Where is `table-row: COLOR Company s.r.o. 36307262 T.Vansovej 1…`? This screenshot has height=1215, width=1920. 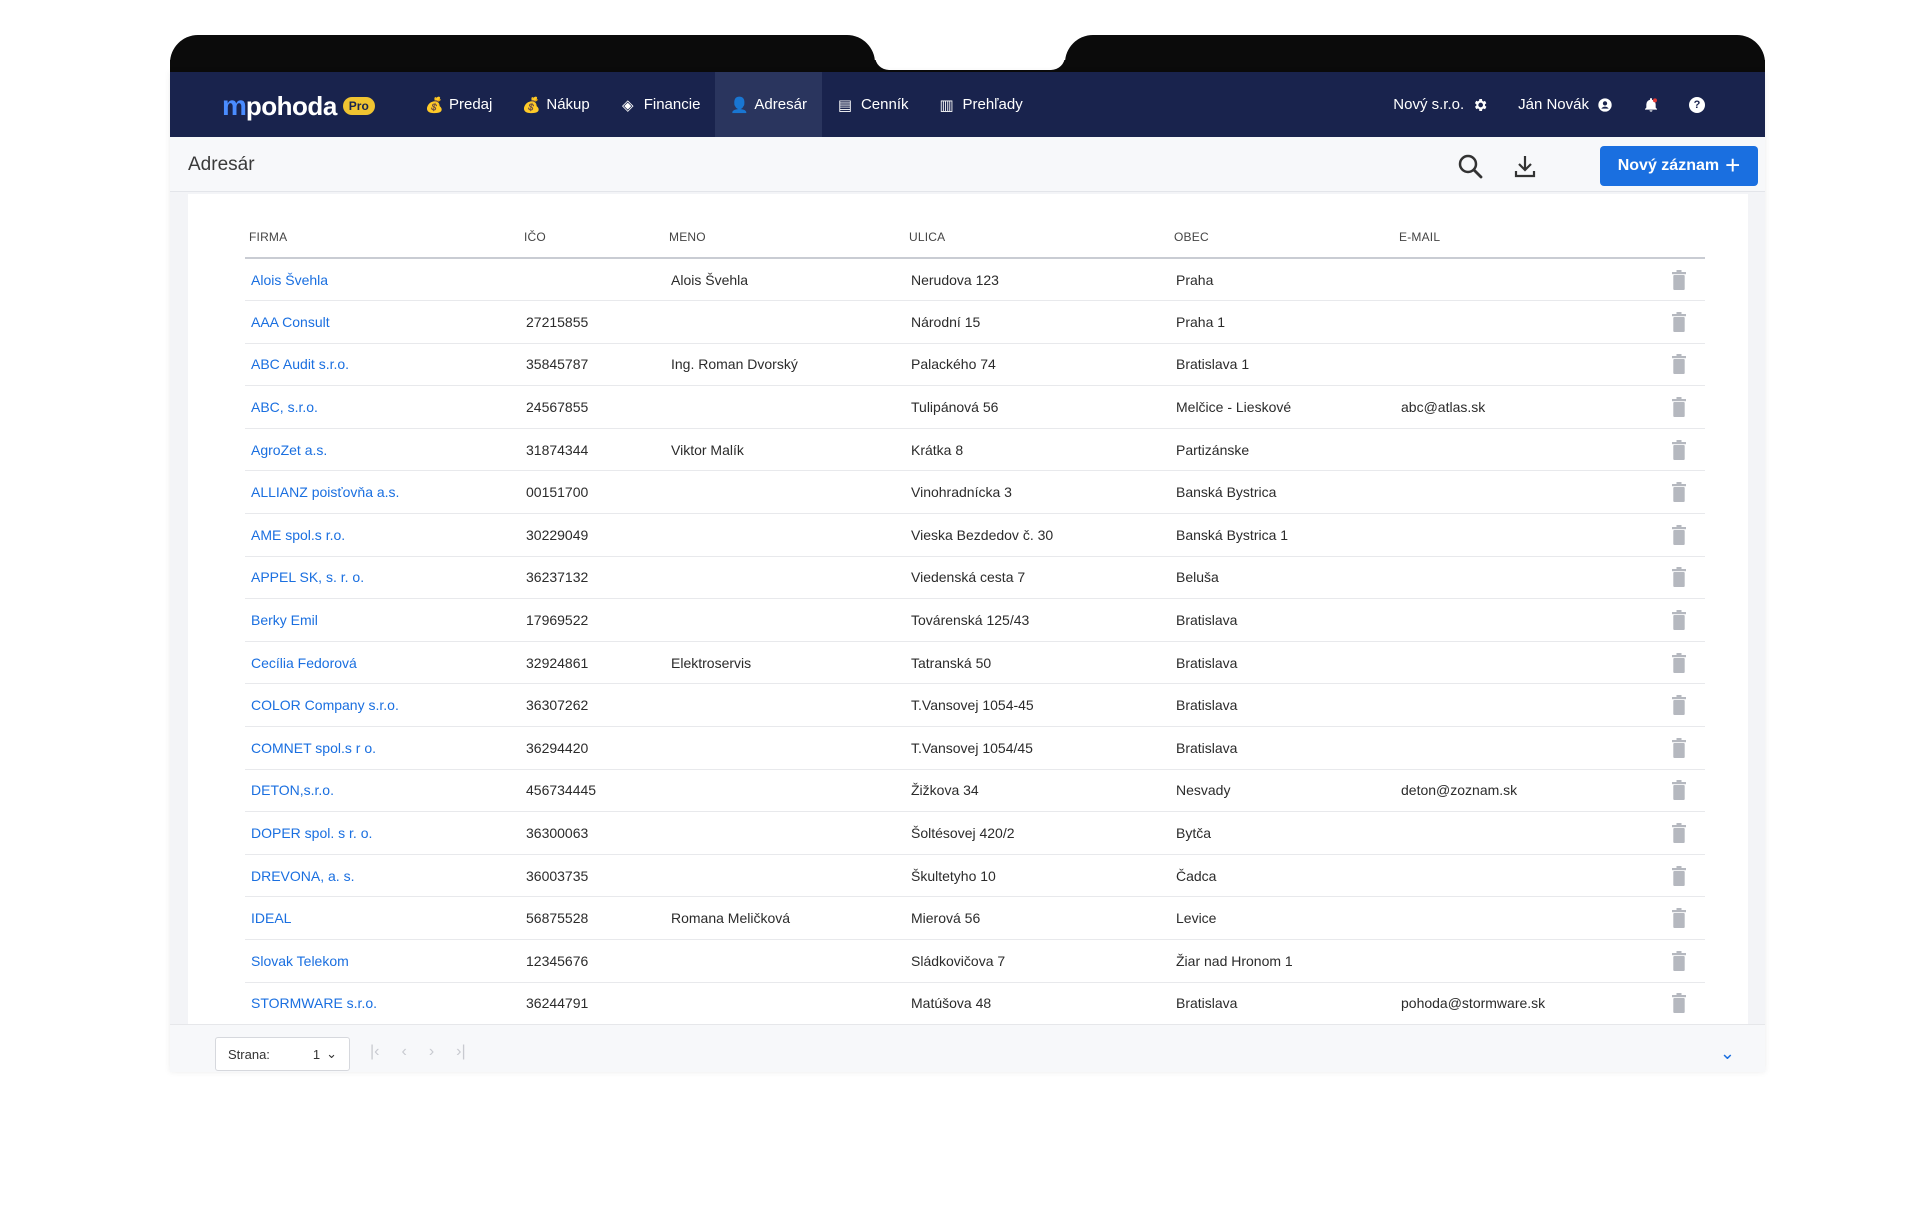 table-row: COLOR Company s.r.o. 36307262 T.Vansovej 1… is located at coordinates (975, 705).